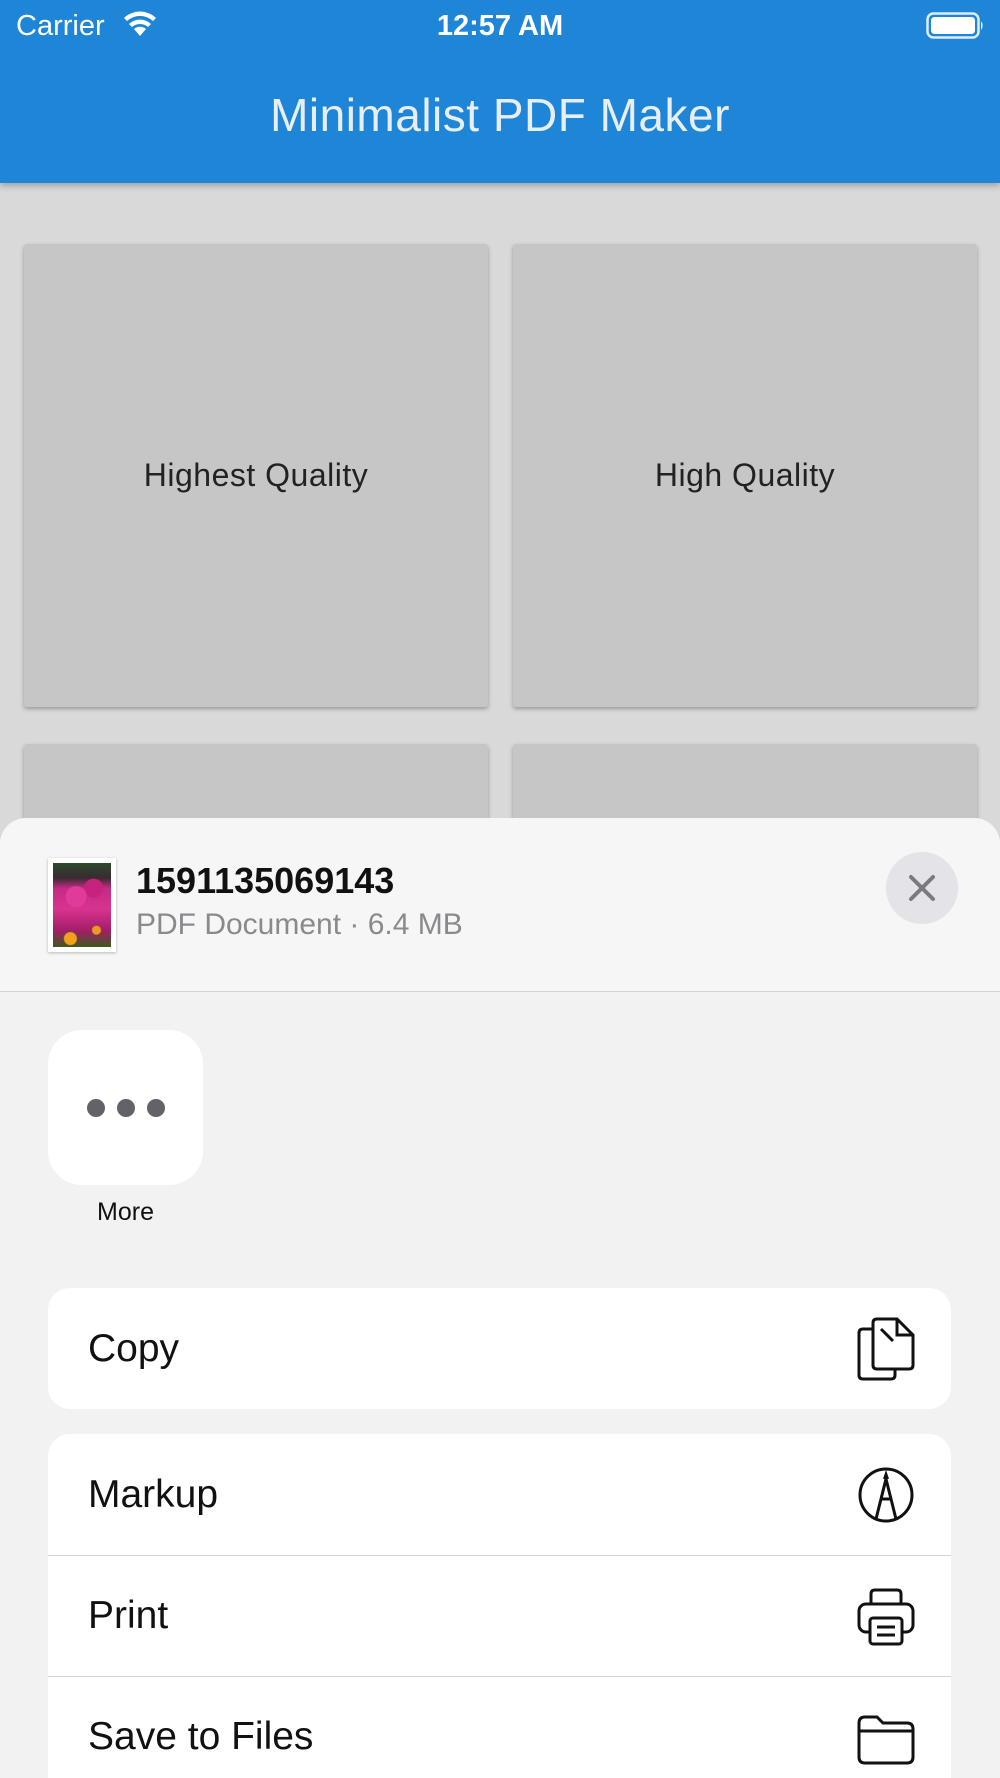  Describe the element at coordinates (153, 1494) in the screenshot. I see `action-label: Markup` at that location.